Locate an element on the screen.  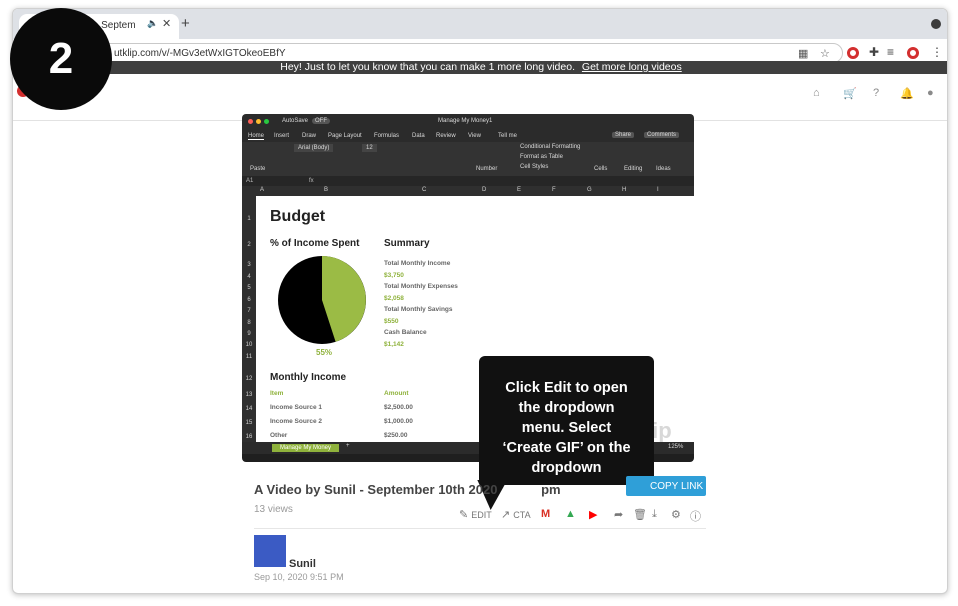
row-number: 2 is located at coordinates (249, 245).